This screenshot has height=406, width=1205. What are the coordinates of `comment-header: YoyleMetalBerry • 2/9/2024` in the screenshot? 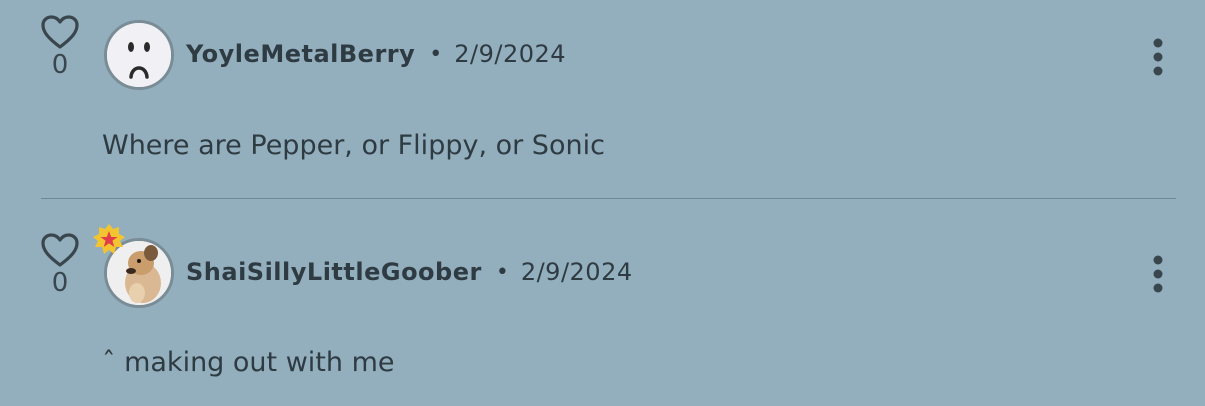 It's located at (376, 54).